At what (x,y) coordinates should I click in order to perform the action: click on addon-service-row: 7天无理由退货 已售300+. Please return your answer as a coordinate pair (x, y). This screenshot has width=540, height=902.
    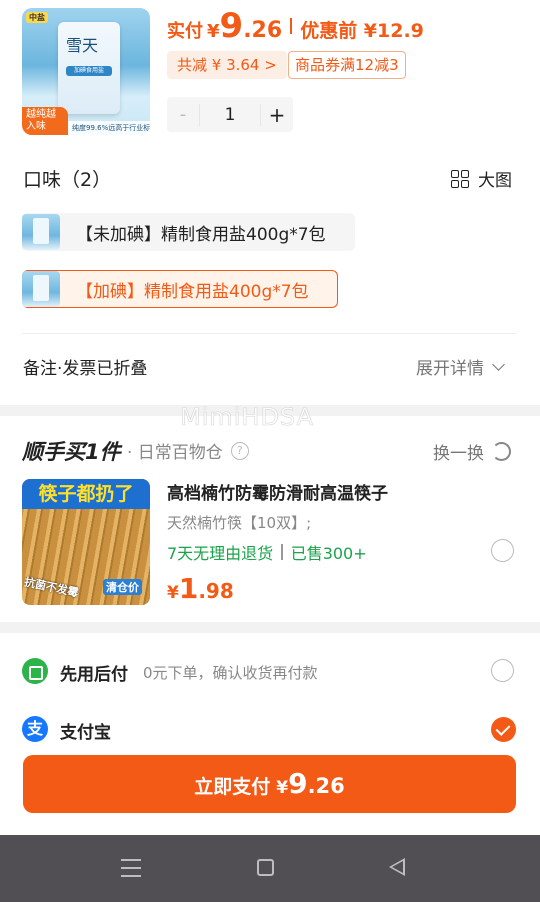
    Looking at the image, I should click on (267, 552).